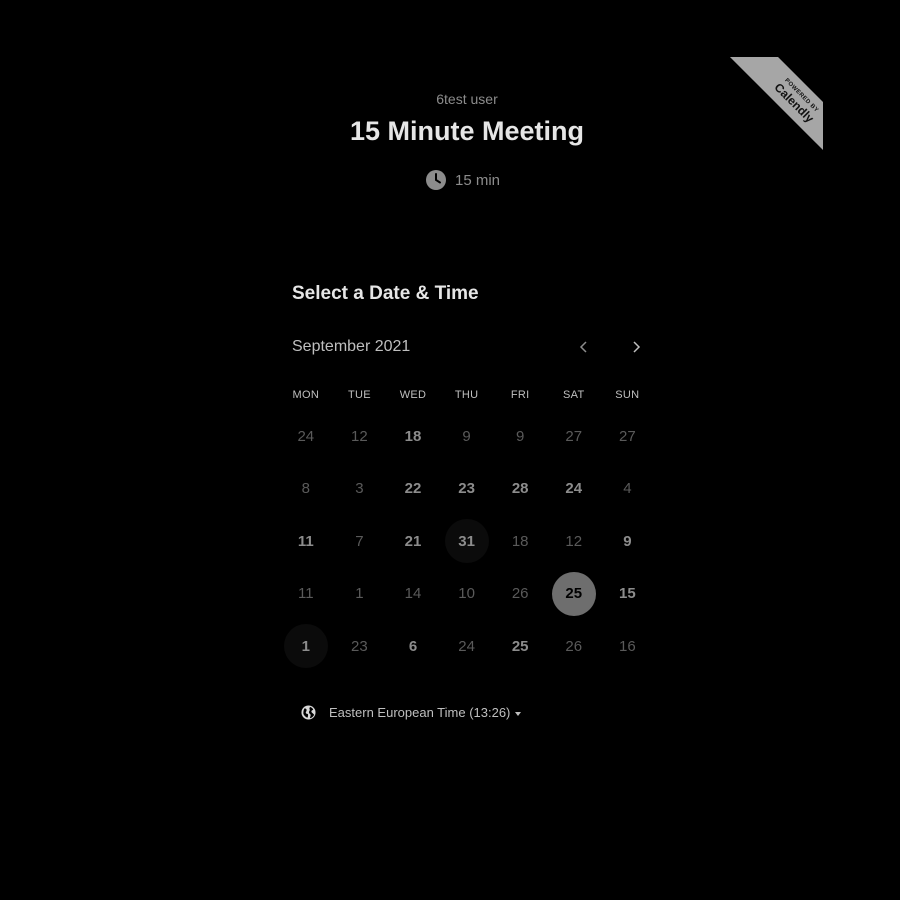 The height and width of the screenshot is (900, 900). What do you see at coordinates (413, 395) in the screenshot?
I see `weekday-label: WED` at bounding box center [413, 395].